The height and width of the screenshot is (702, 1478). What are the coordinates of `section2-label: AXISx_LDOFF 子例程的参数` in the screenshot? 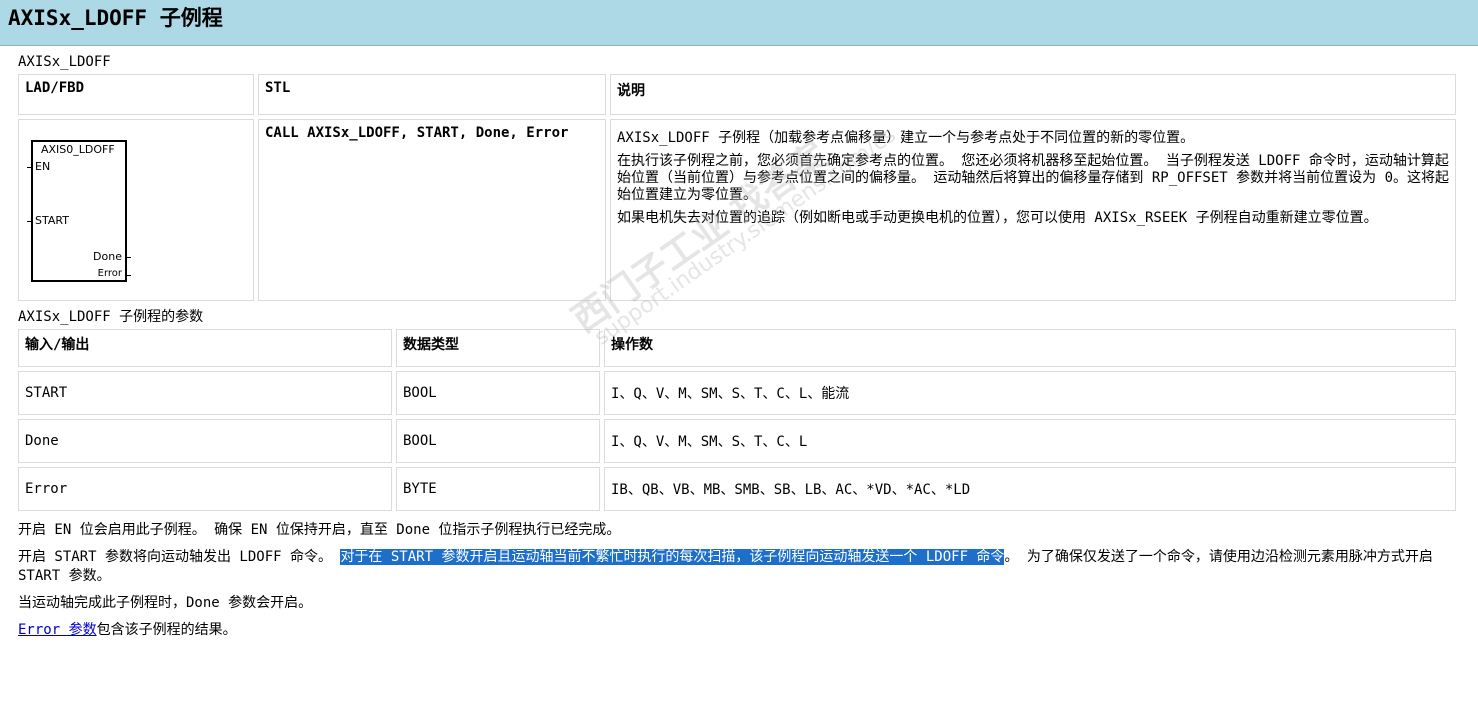 It's located at (111, 317).